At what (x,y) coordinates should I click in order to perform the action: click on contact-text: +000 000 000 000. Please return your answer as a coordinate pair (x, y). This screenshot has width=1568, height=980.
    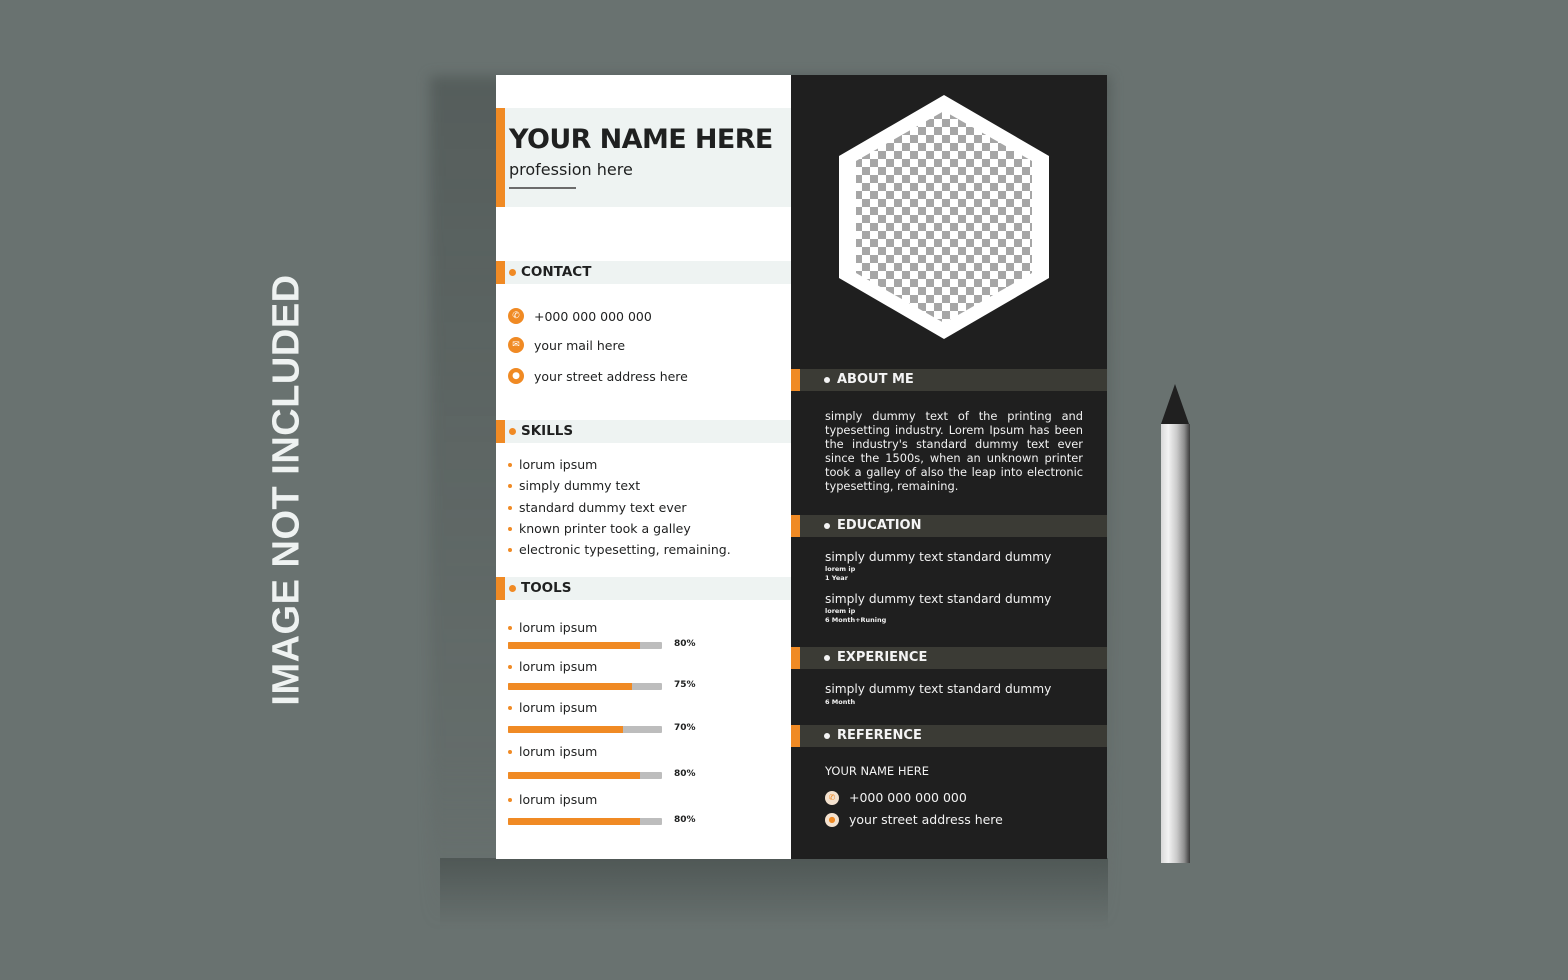
    Looking at the image, I should click on (593, 316).